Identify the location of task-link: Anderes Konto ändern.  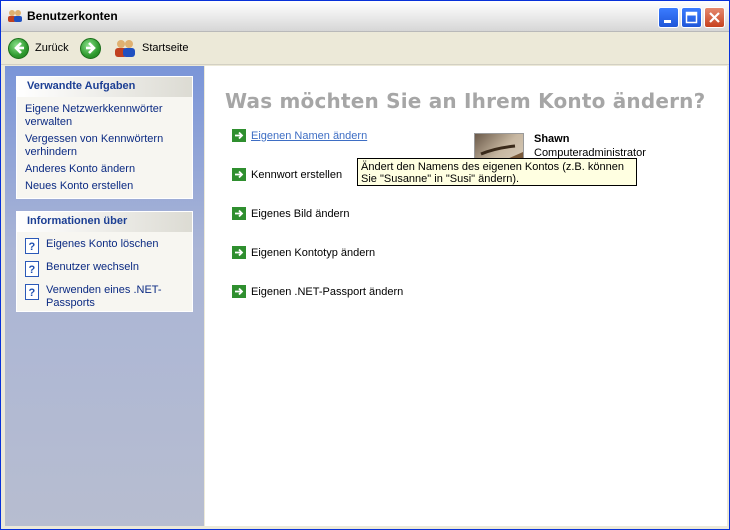
(105, 169).